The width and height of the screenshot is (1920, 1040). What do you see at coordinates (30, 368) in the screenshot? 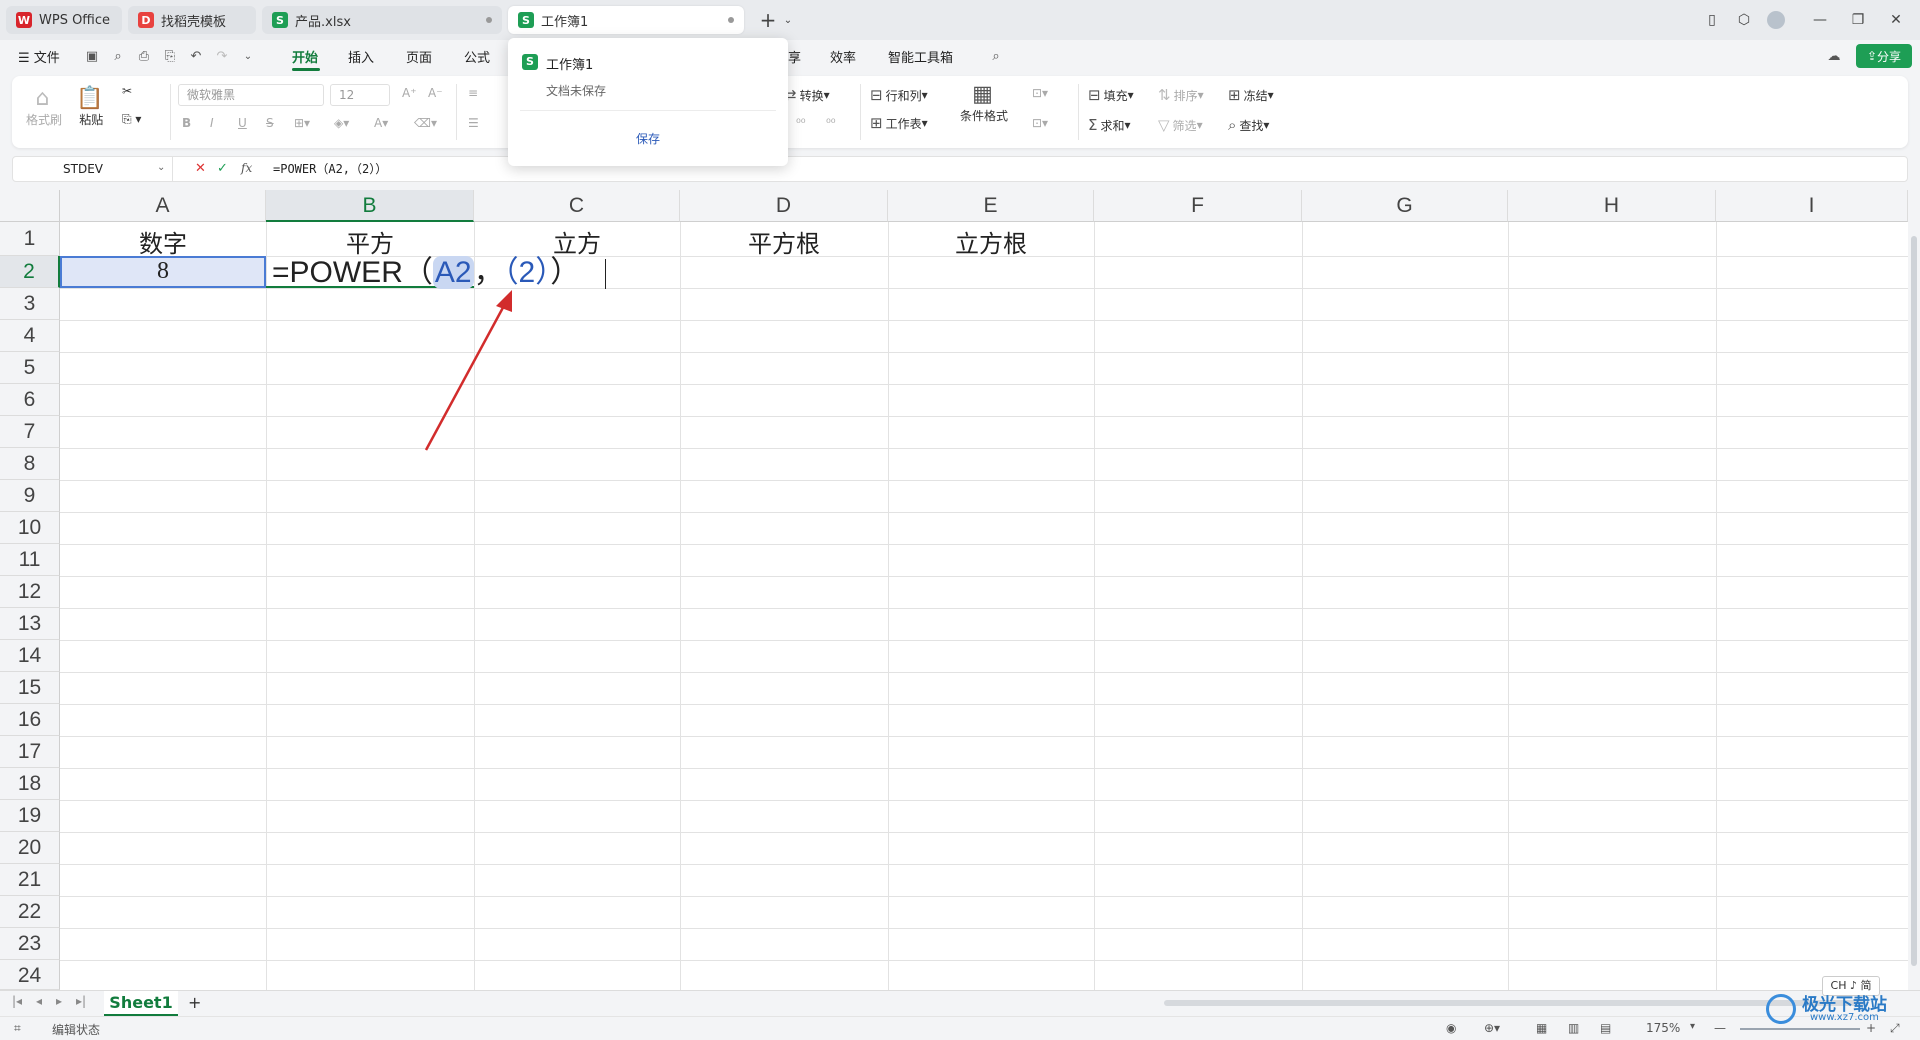
I see `row-header: 5` at bounding box center [30, 368].